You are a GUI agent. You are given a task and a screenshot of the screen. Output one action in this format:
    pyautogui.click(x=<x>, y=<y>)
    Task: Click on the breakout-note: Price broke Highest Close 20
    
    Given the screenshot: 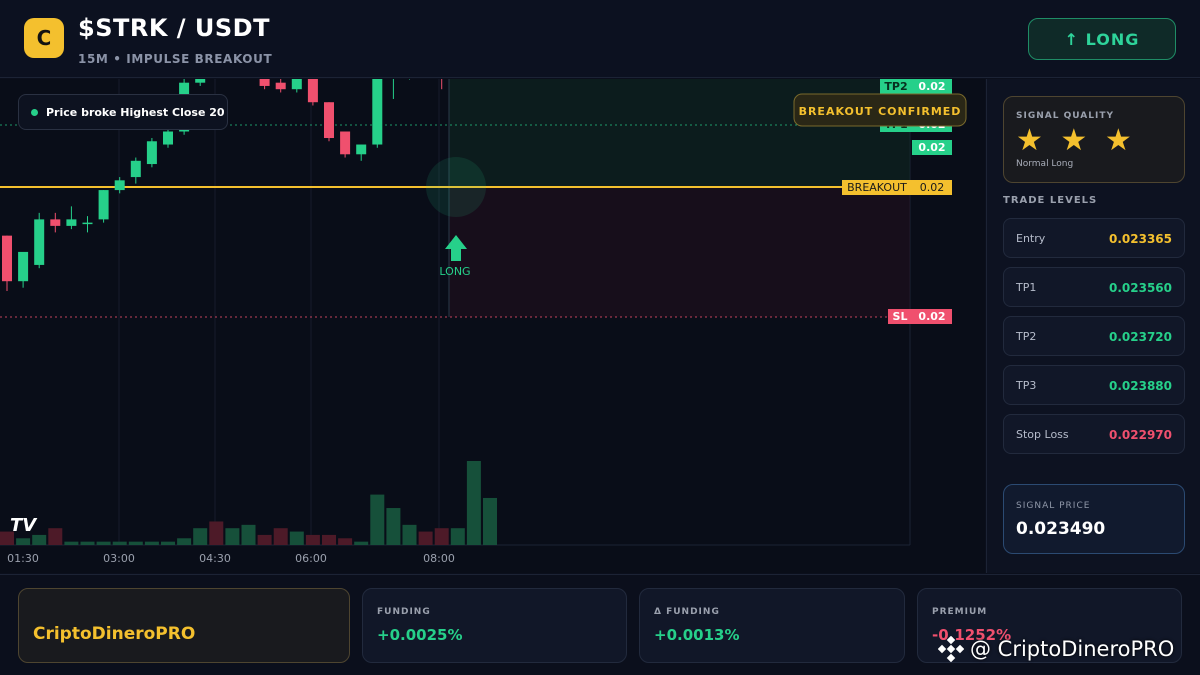 What is the action you would take?
    pyautogui.click(x=123, y=112)
    